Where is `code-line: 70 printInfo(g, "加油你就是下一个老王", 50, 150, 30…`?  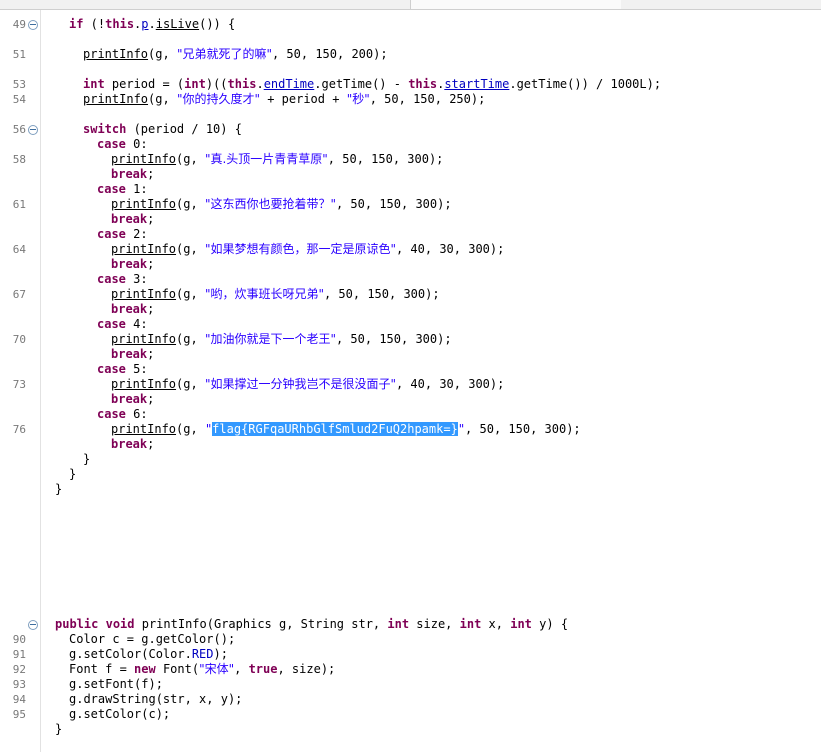 code-line: 70 printInfo(g, "加油你就是下一个老王", 50, 150, 30… is located at coordinates (410, 339).